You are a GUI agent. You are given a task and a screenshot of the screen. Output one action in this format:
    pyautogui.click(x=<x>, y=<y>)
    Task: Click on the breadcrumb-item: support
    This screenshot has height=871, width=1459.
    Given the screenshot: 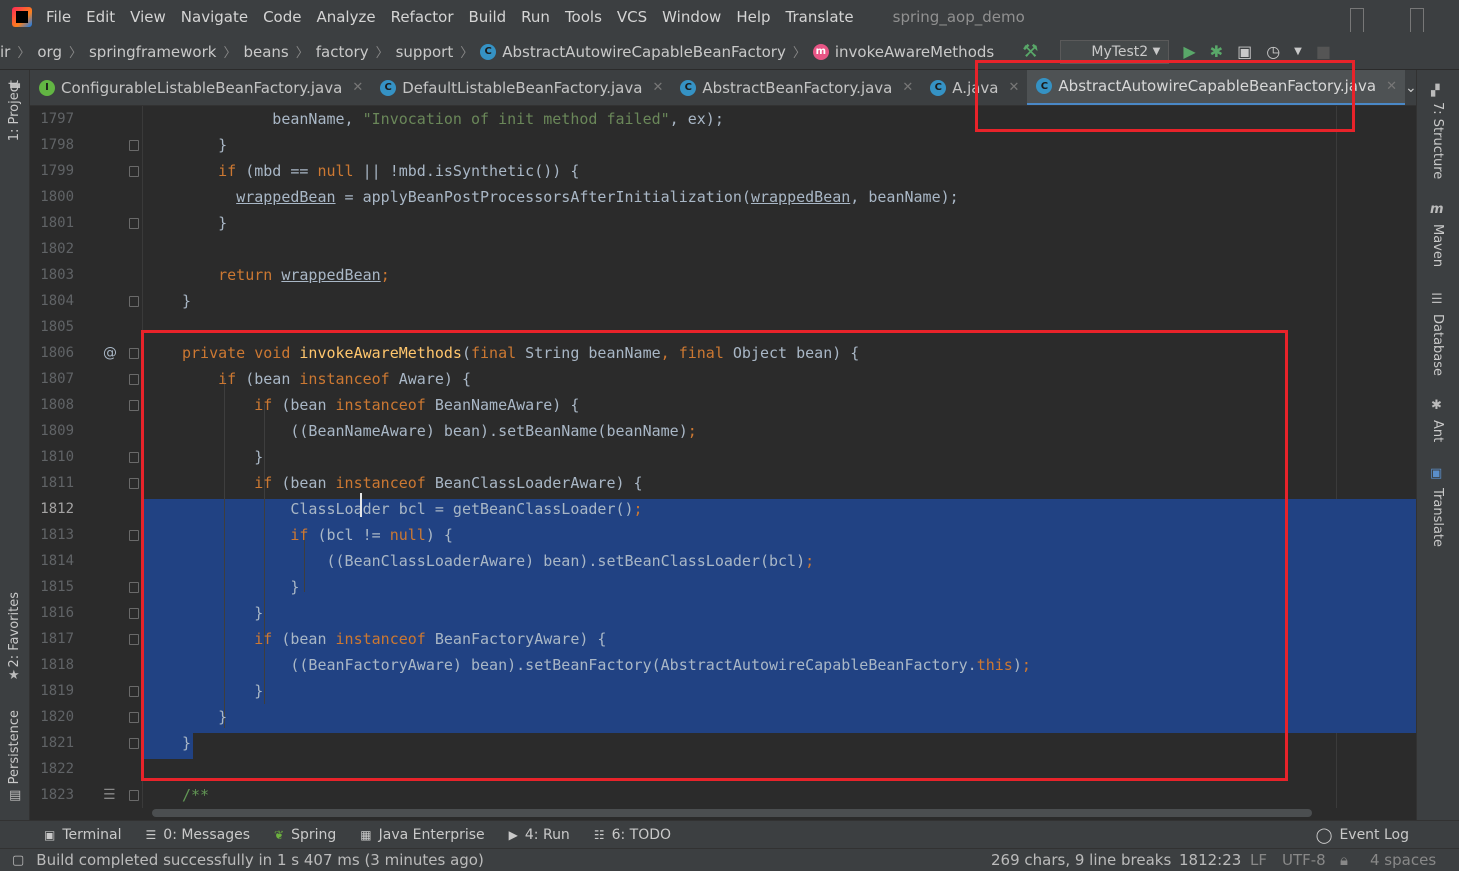 What is the action you would take?
    pyautogui.click(x=425, y=52)
    